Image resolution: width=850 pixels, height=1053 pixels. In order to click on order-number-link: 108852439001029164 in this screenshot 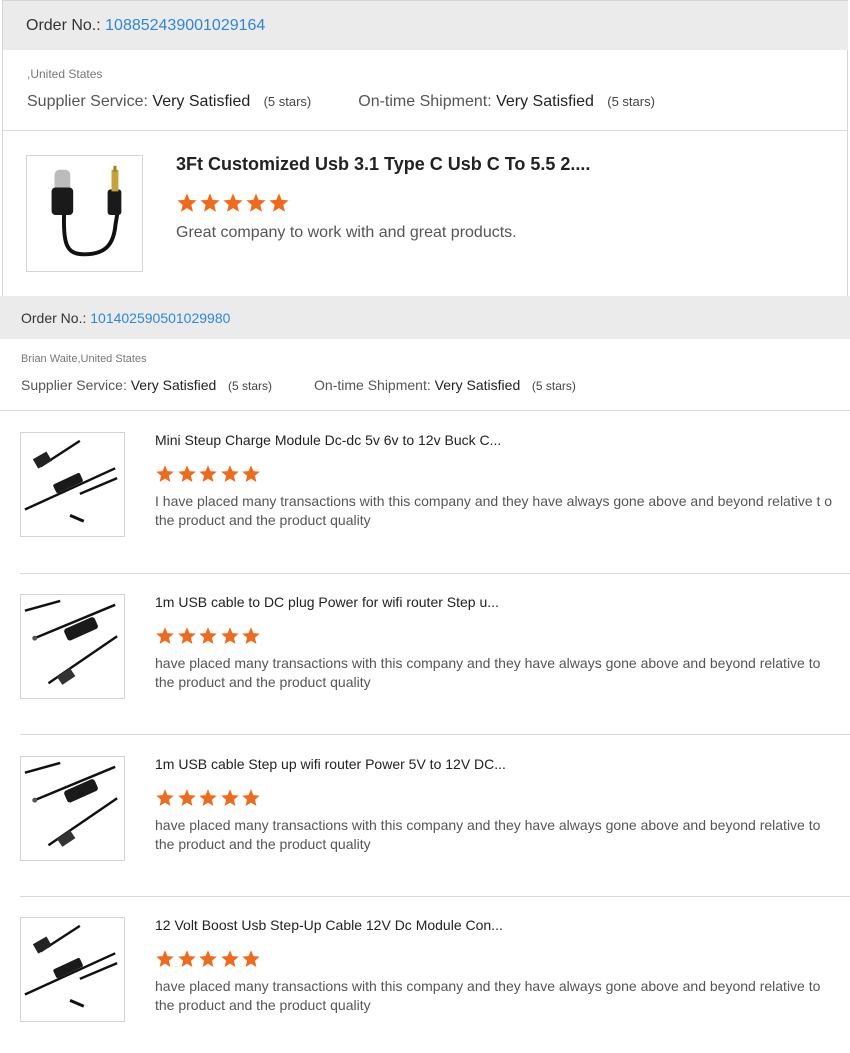, I will do `click(185, 26)`.